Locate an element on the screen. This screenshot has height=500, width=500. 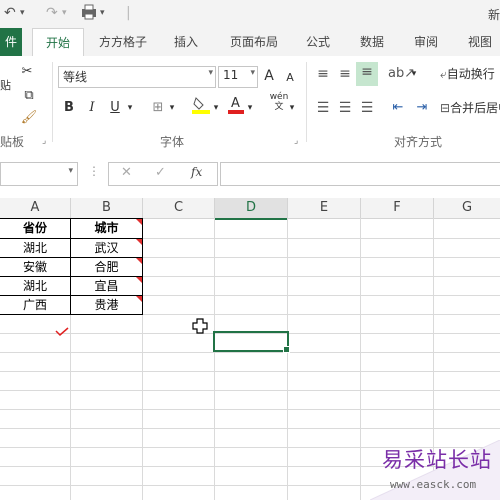
font-color-icon: A is located at coordinates (236, 104).